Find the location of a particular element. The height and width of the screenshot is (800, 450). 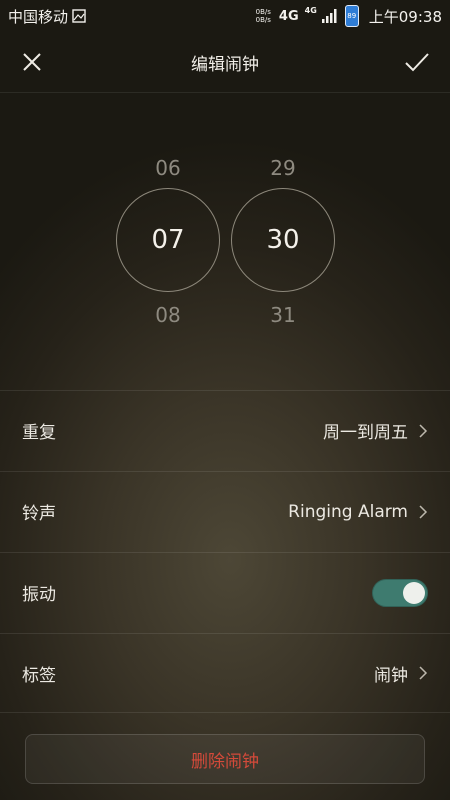

tag-row: 标签 闹钟 is located at coordinates (225, 673).